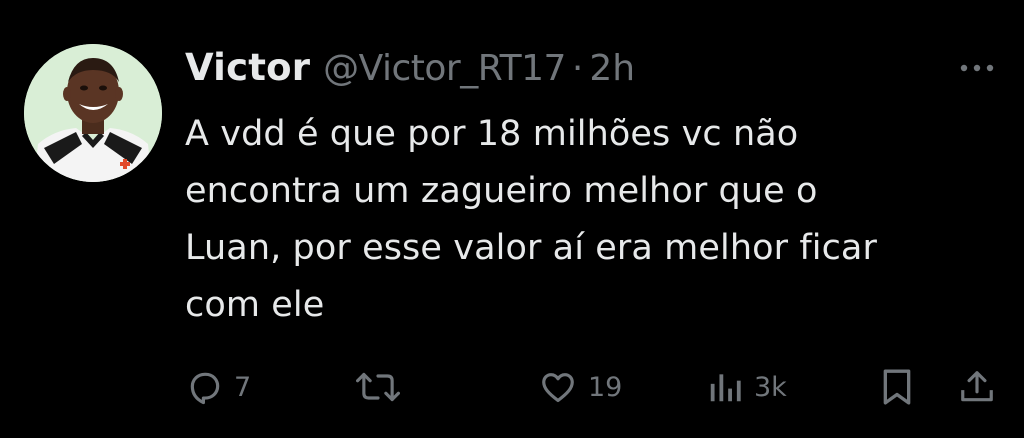  Describe the element at coordinates (746, 387) in the screenshot. I see `views-button: 3k` at that location.